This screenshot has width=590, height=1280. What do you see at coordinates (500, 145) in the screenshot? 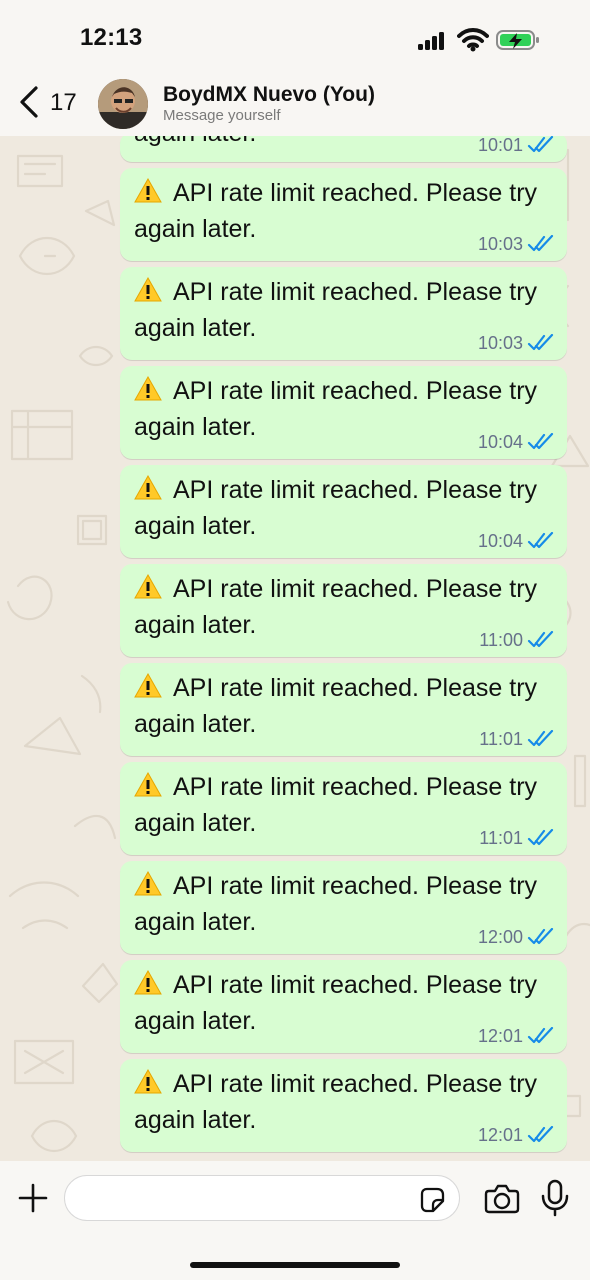
I see `message-time: 10:01` at bounding box center [500, 145].